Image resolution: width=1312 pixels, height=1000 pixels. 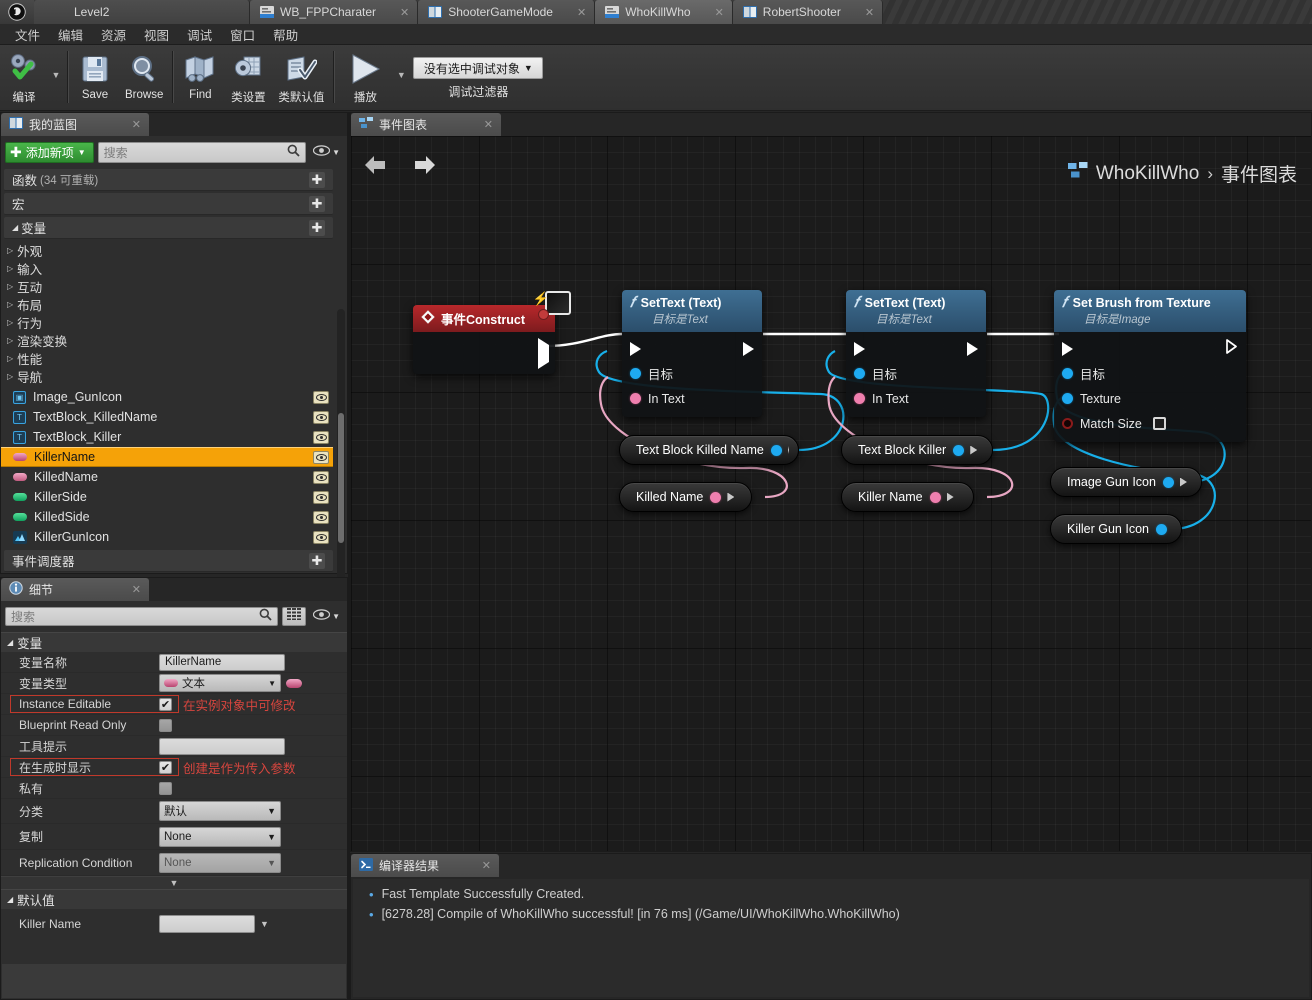 I want to click on menu-edit: 编辑, so click(x=70, y=34).